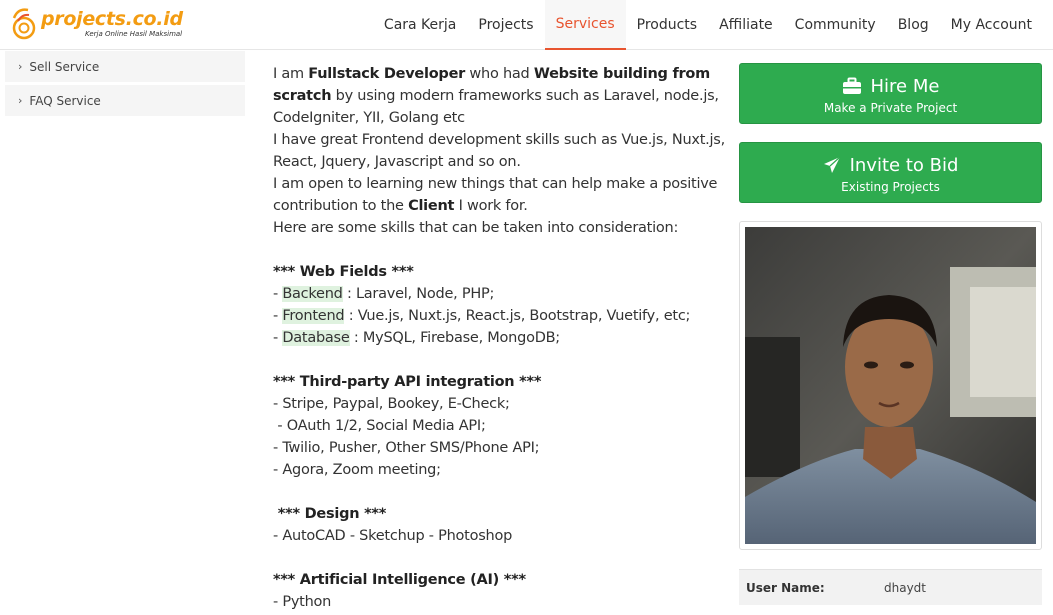  I want to click on web-fields-heading: *** Web Fields ***, so click(343, 272).